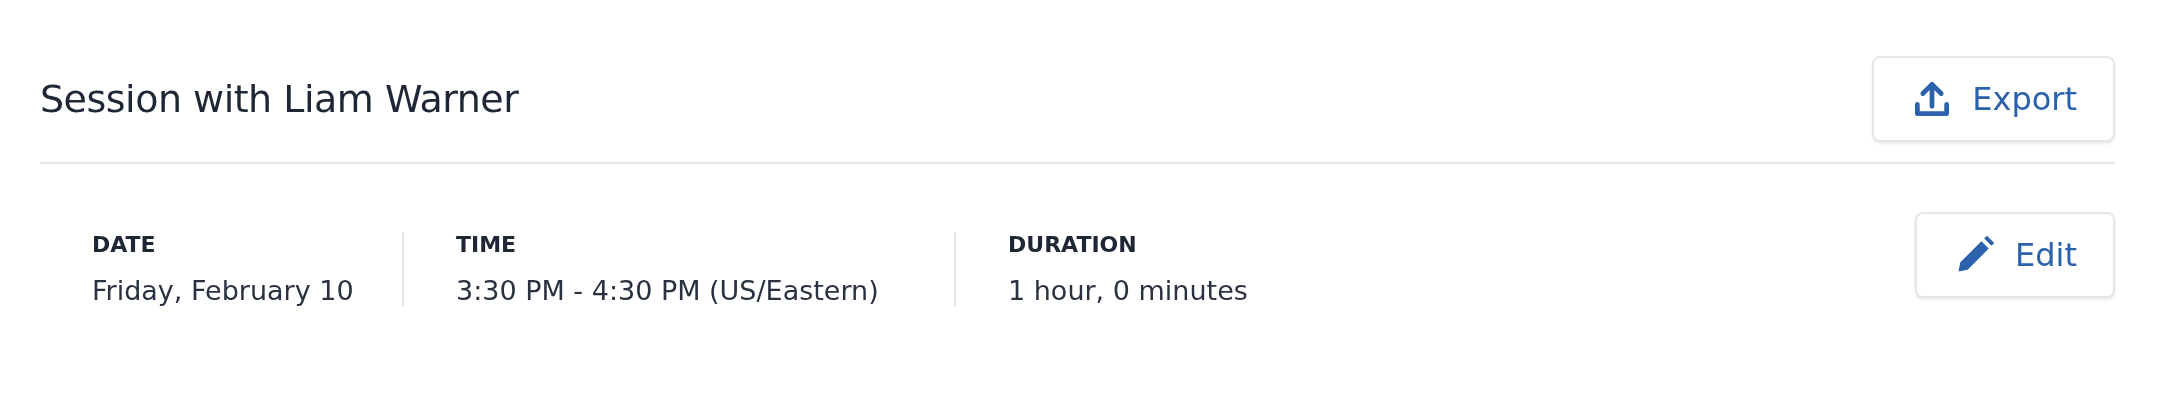  I want to click on page-title: Session with Liam Warner, so click(279, 99).